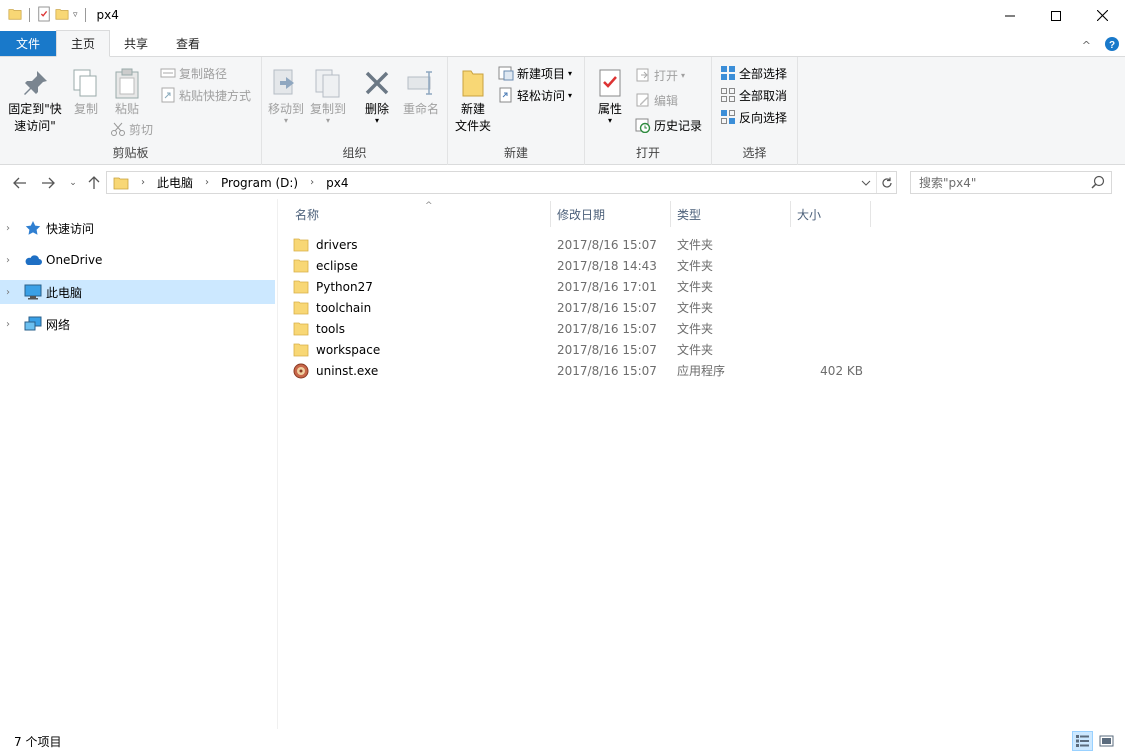  What do you see at coordinates (1106, 741) in the screenshot?
I see `large-icons-view-button` at bounding box center [1106, 741].